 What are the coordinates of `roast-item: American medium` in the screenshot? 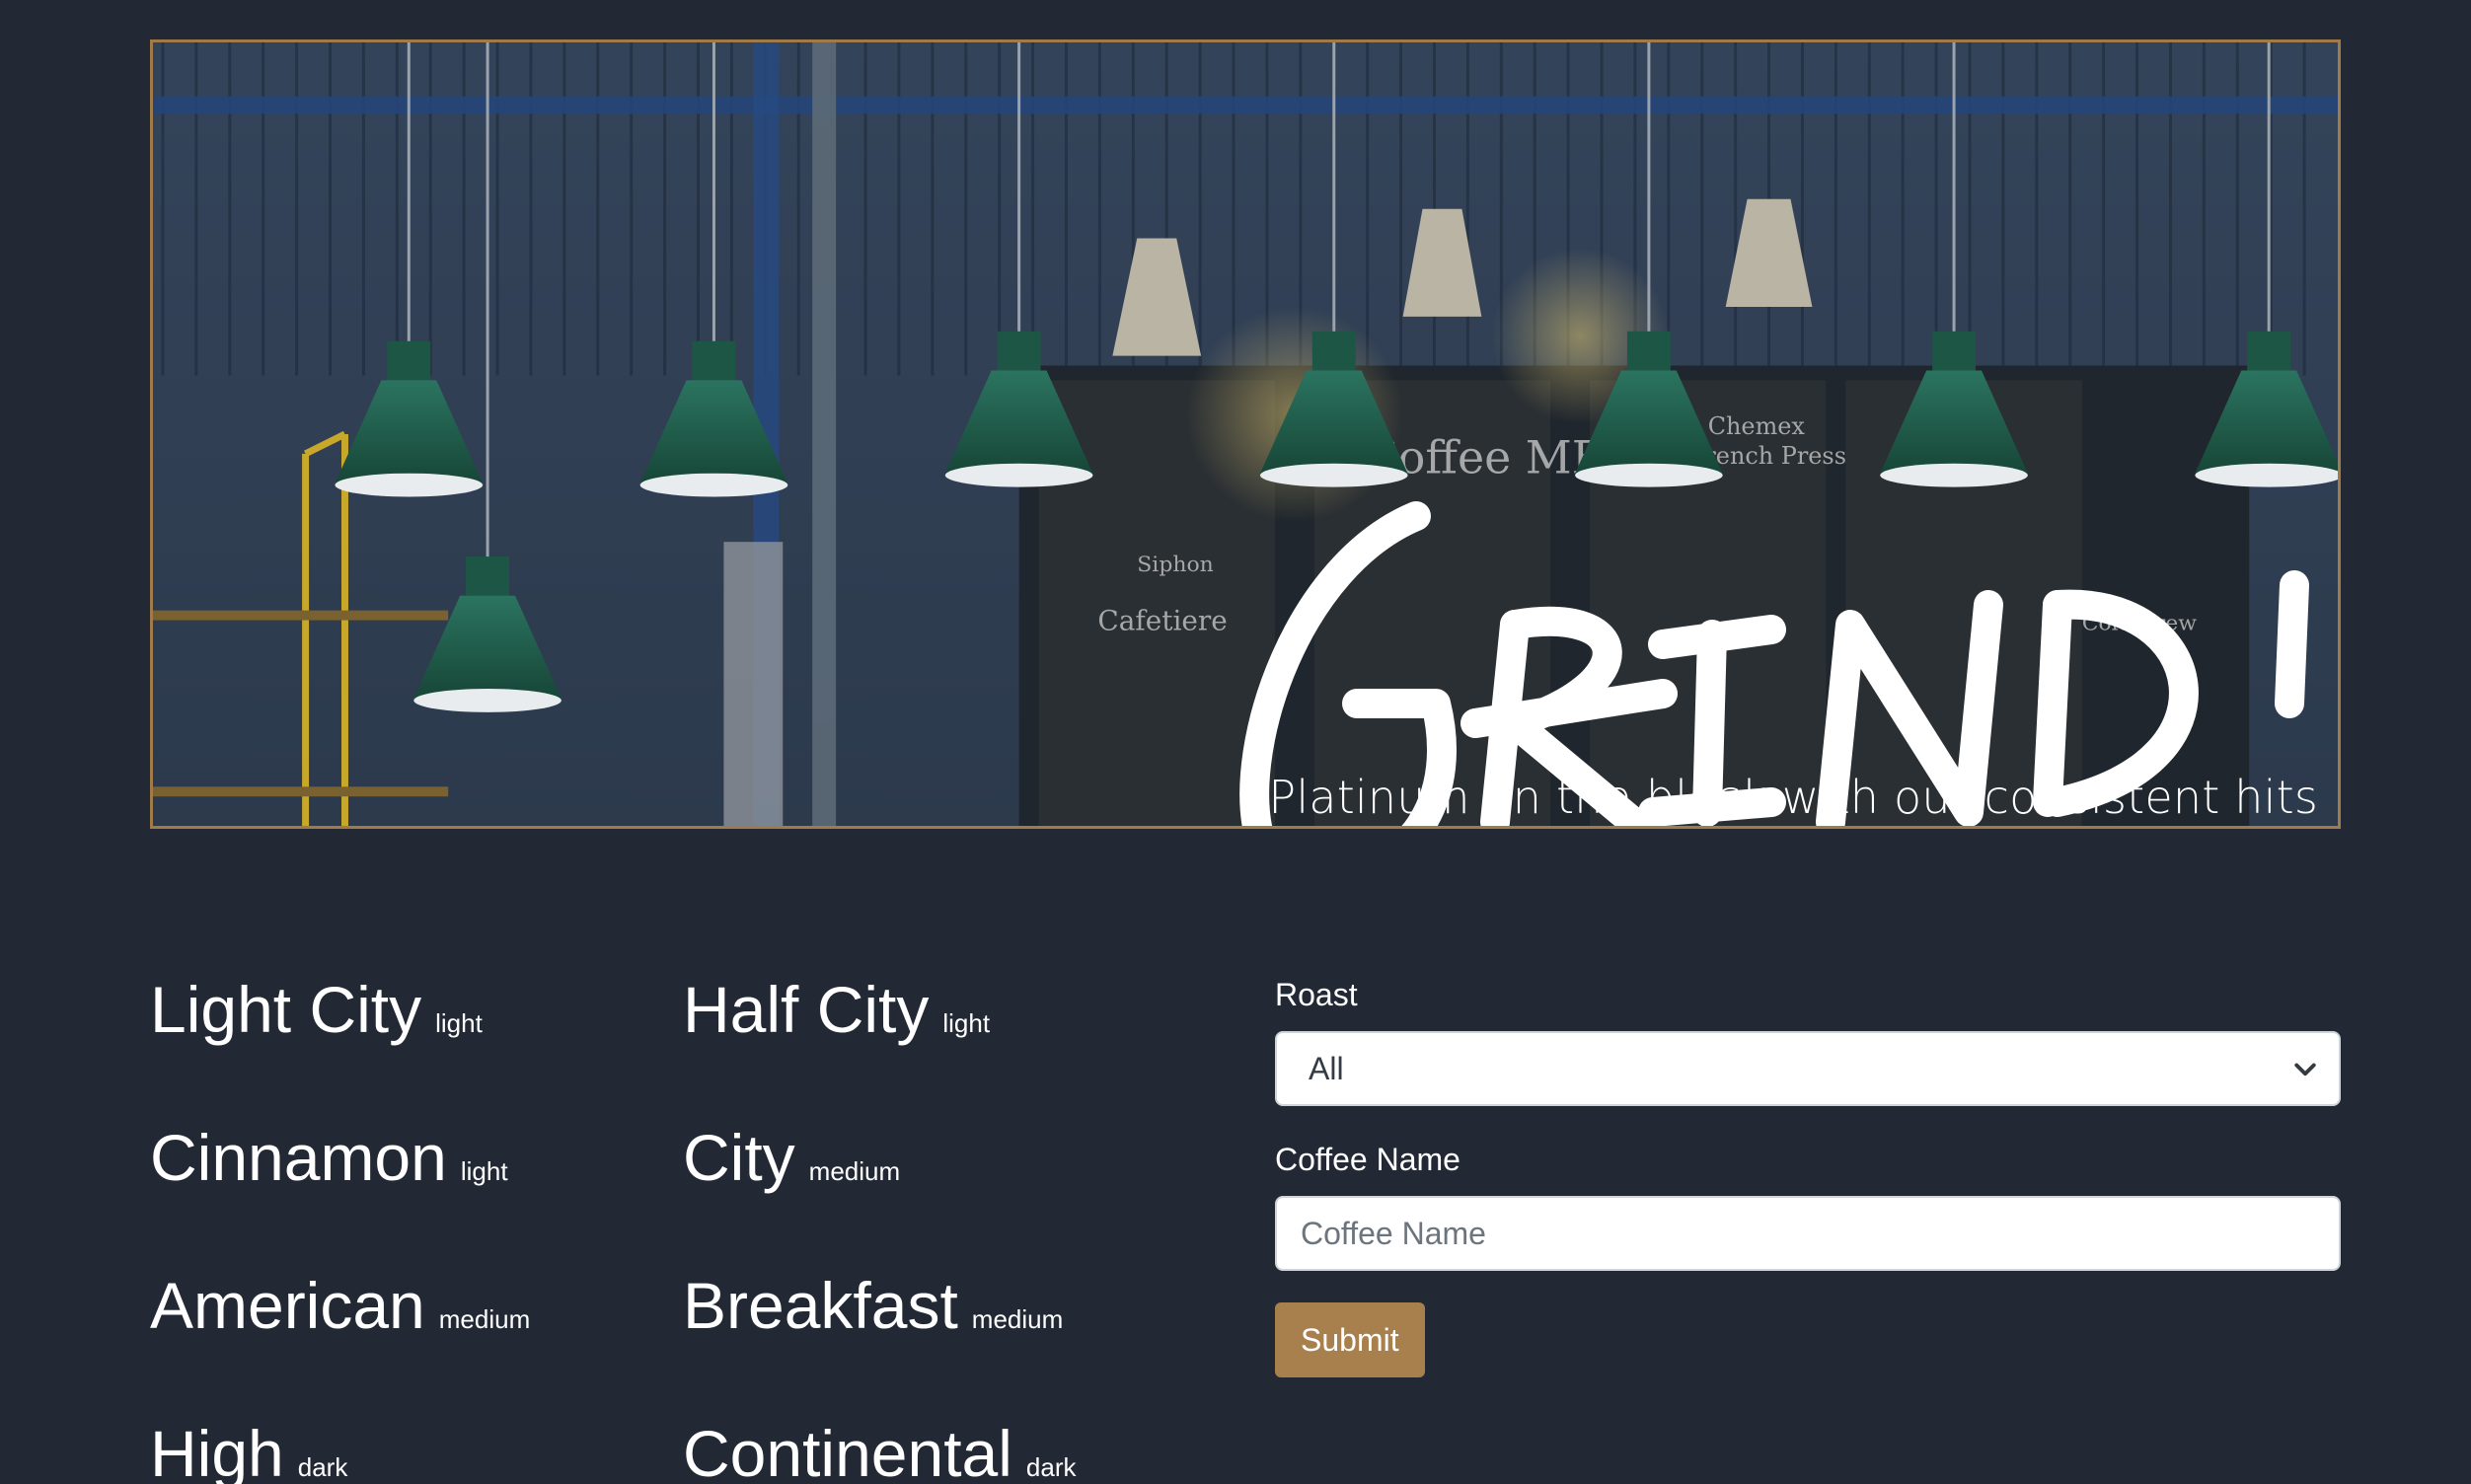 It's located at (340, 1305).